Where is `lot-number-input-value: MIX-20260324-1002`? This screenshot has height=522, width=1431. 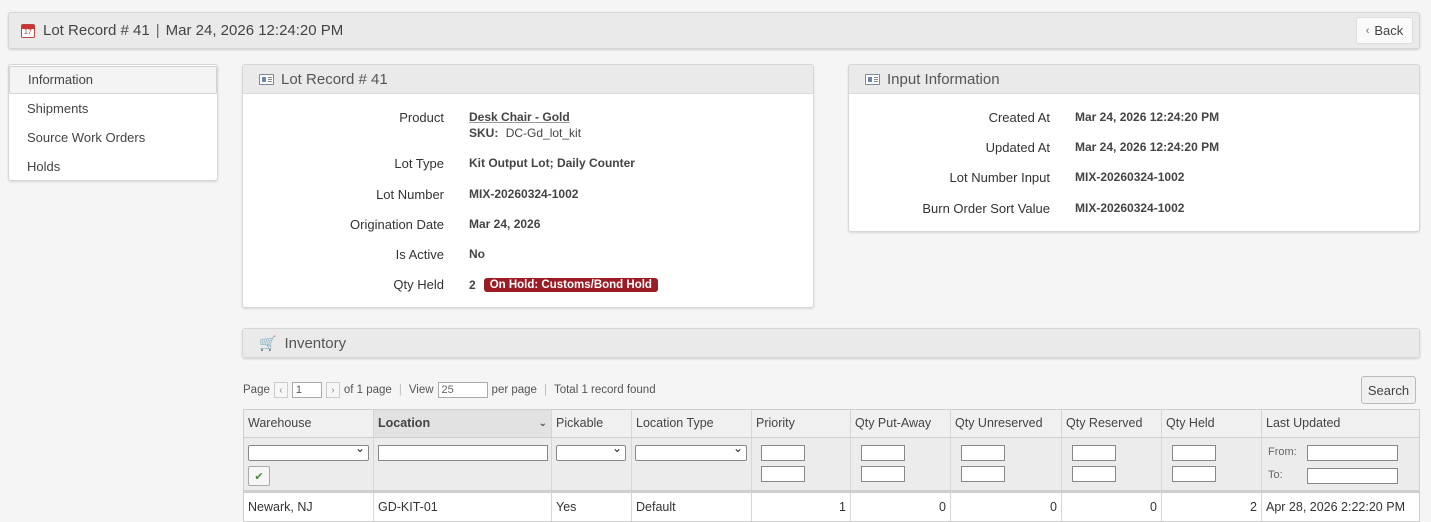
lot-number-input-value: MIX-20260324-1002 is located at coordinates (1130, 177).